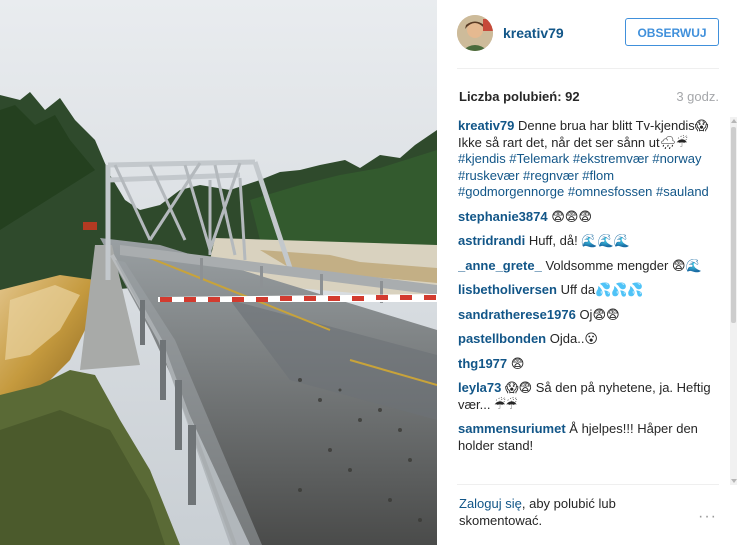  Describe the element at coordinates (588, 364) in the screenshot. I see `comment-item: thg1977 😨` at that location.